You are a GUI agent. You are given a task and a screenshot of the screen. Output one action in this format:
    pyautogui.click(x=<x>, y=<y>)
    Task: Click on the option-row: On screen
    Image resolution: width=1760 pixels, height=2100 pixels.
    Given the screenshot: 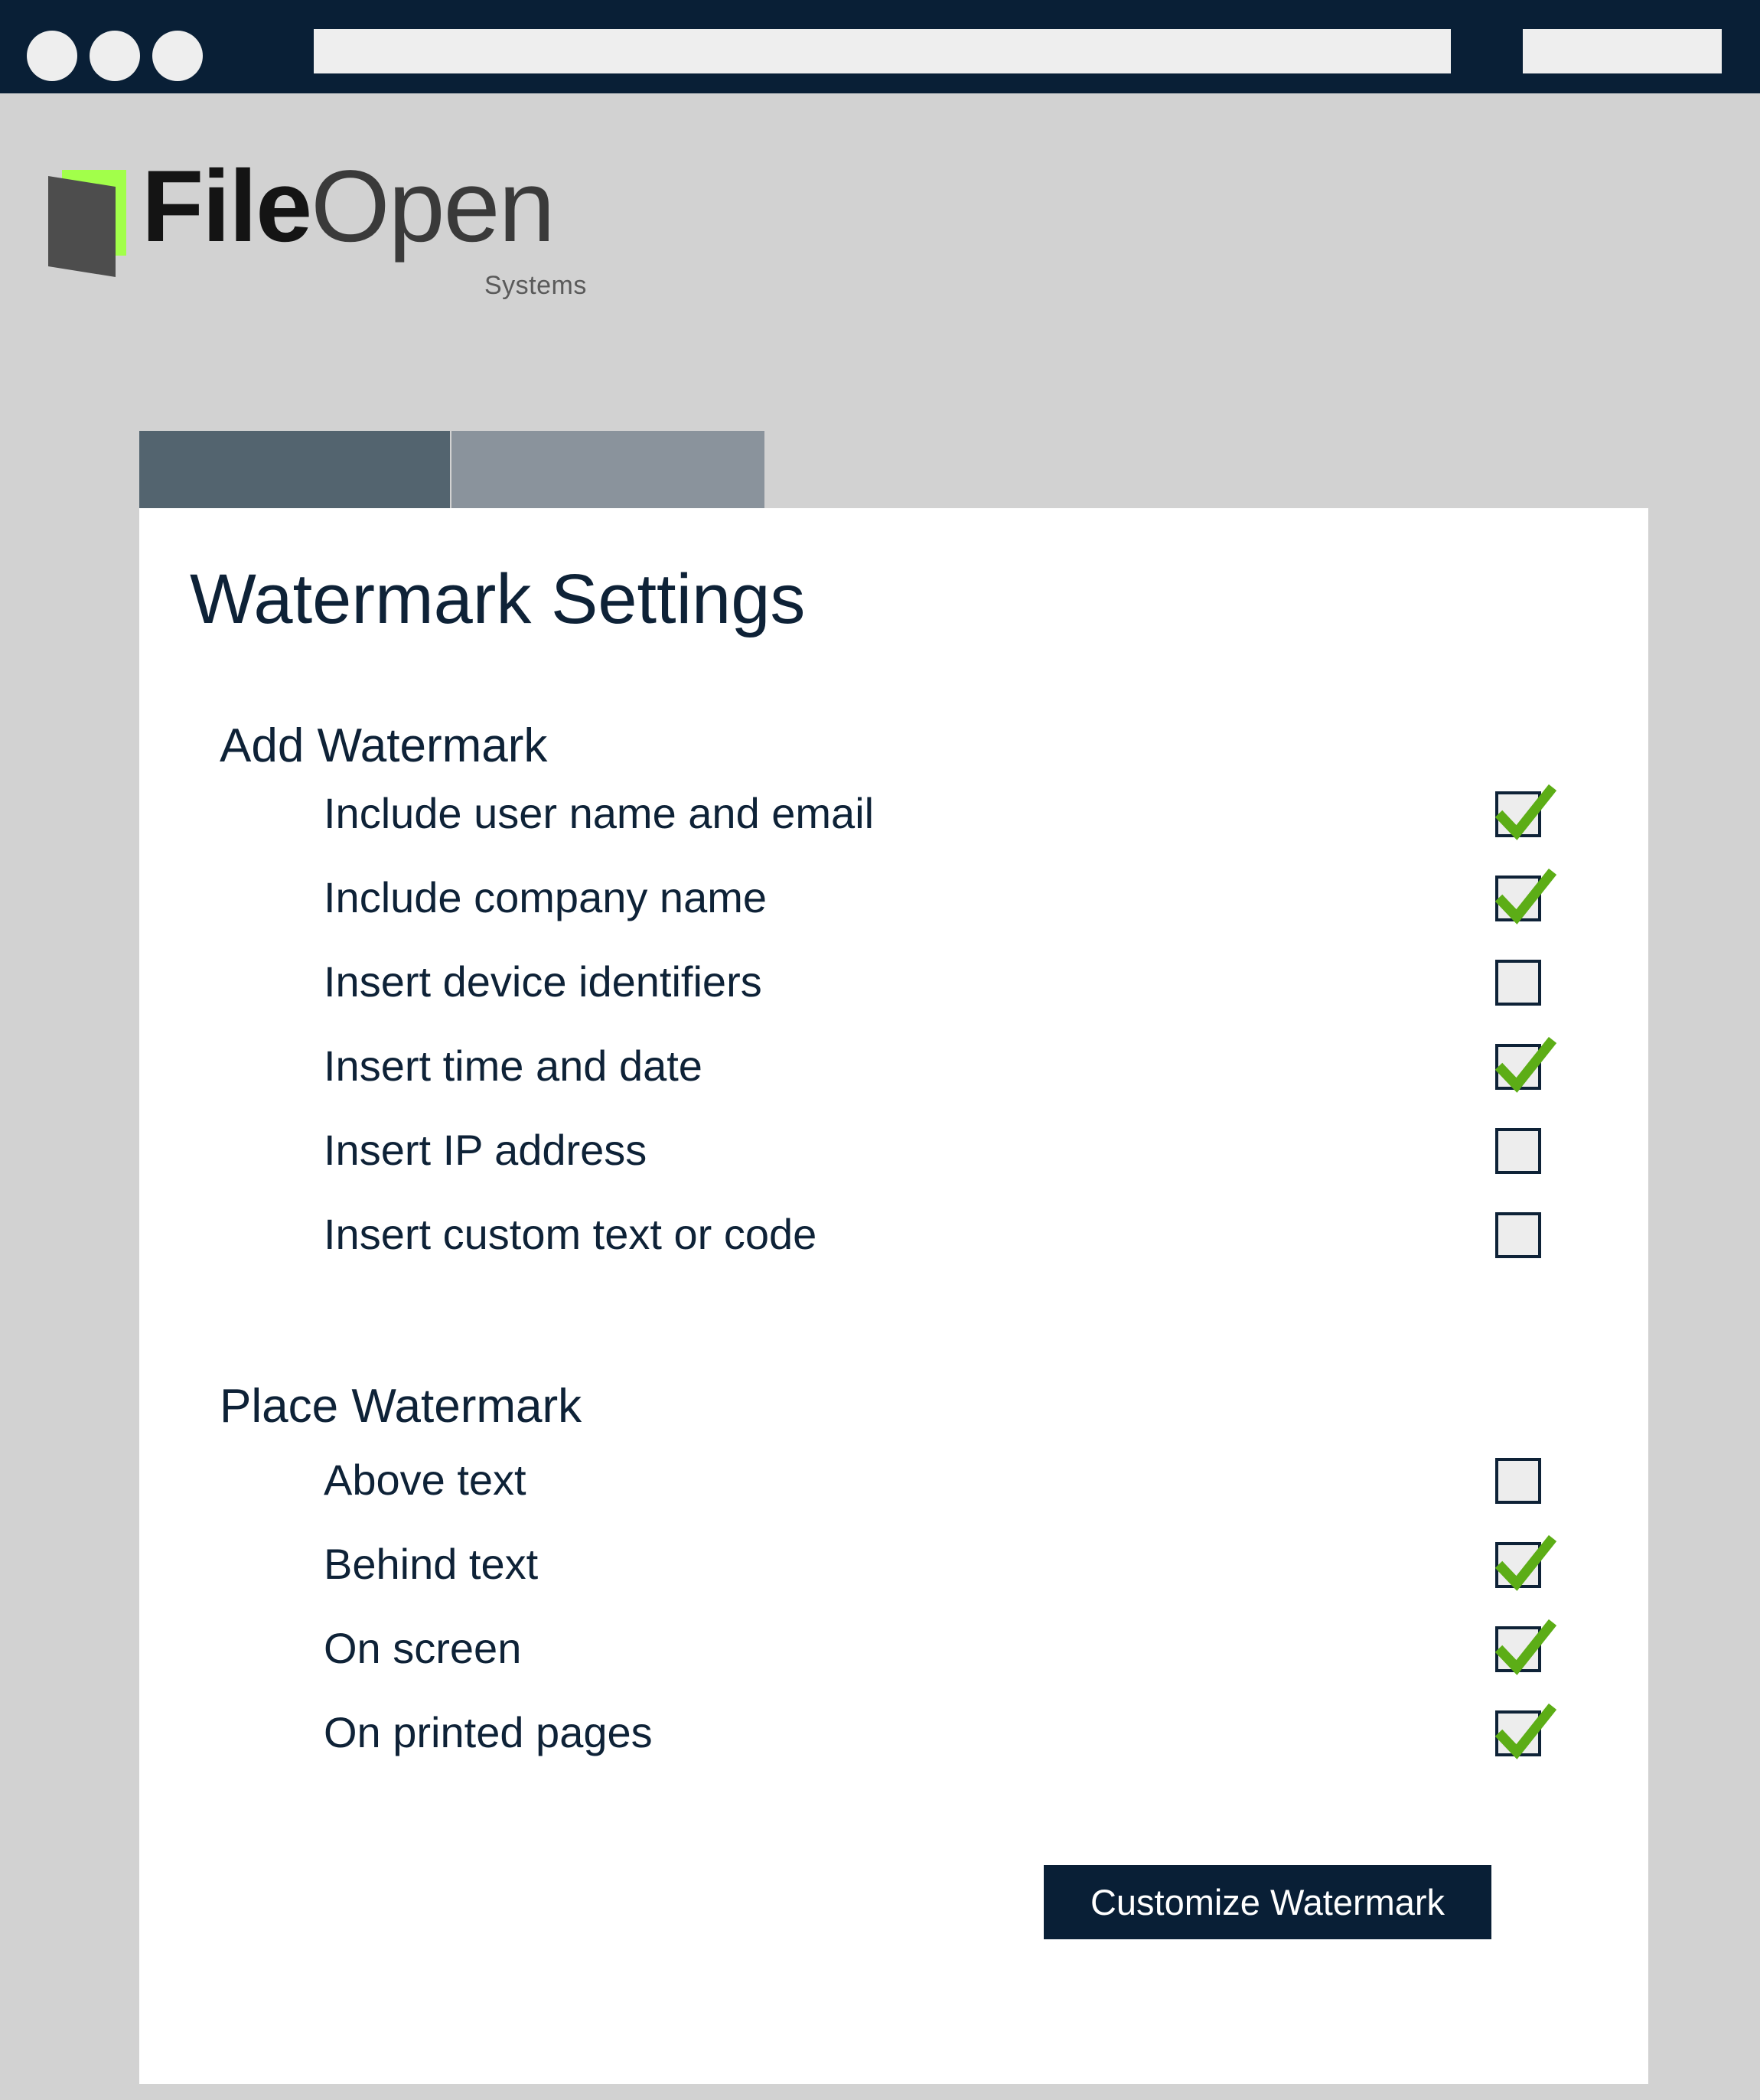 What is the action you would take?
    pyautogui.click(x=894, y=1658)
    